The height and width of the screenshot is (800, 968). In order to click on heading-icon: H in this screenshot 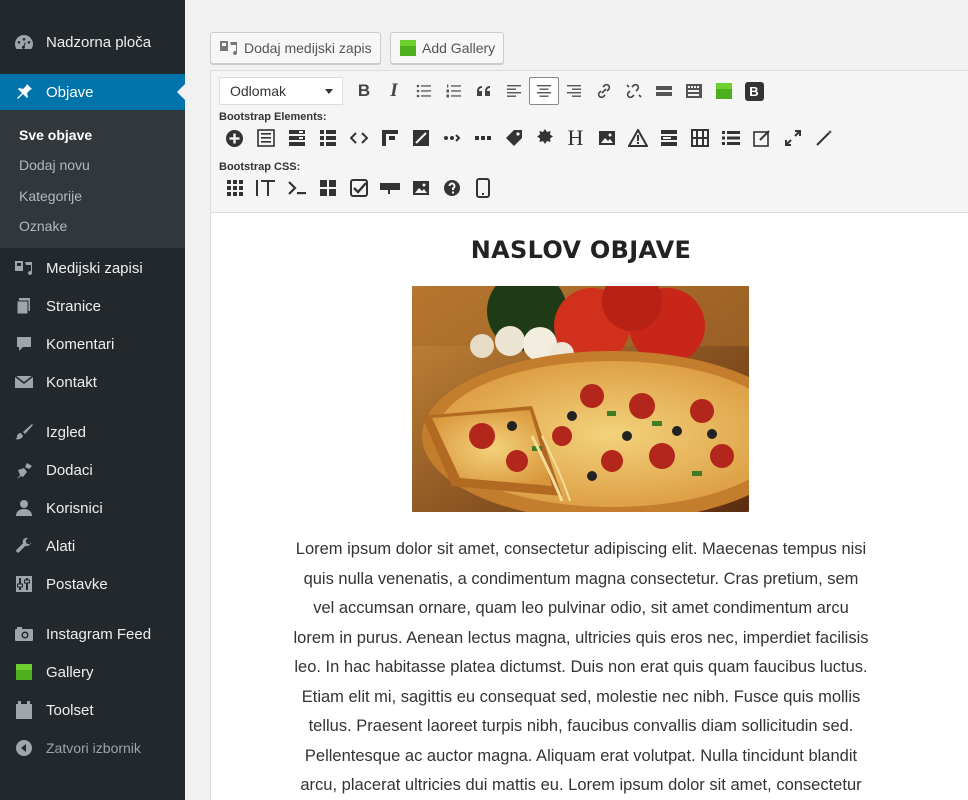, I will do `click(575, 138)`.